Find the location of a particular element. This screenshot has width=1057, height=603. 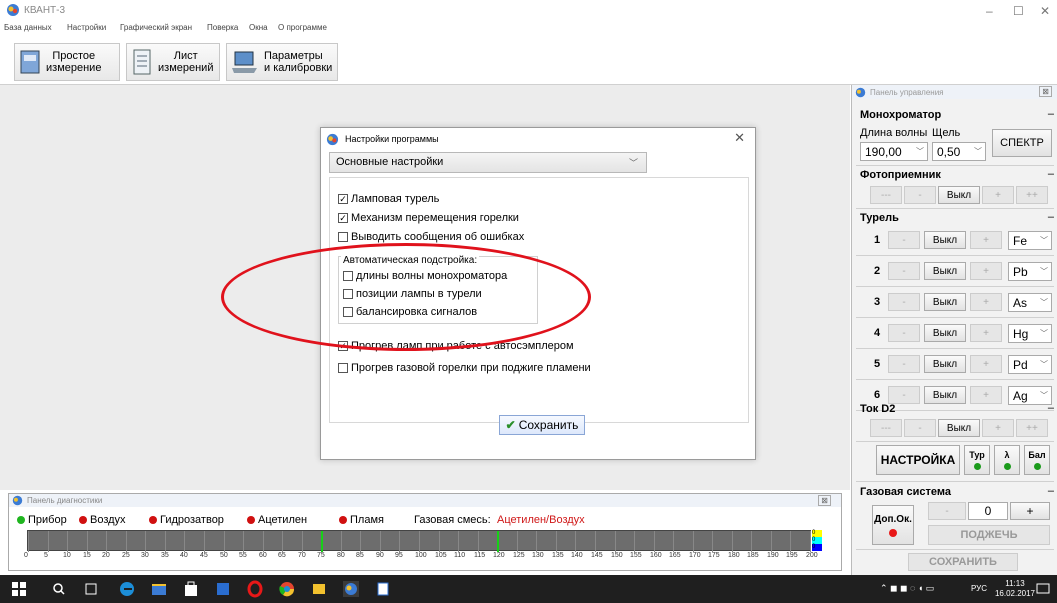

menu-about: О программе is located at coordinates (302, 27).